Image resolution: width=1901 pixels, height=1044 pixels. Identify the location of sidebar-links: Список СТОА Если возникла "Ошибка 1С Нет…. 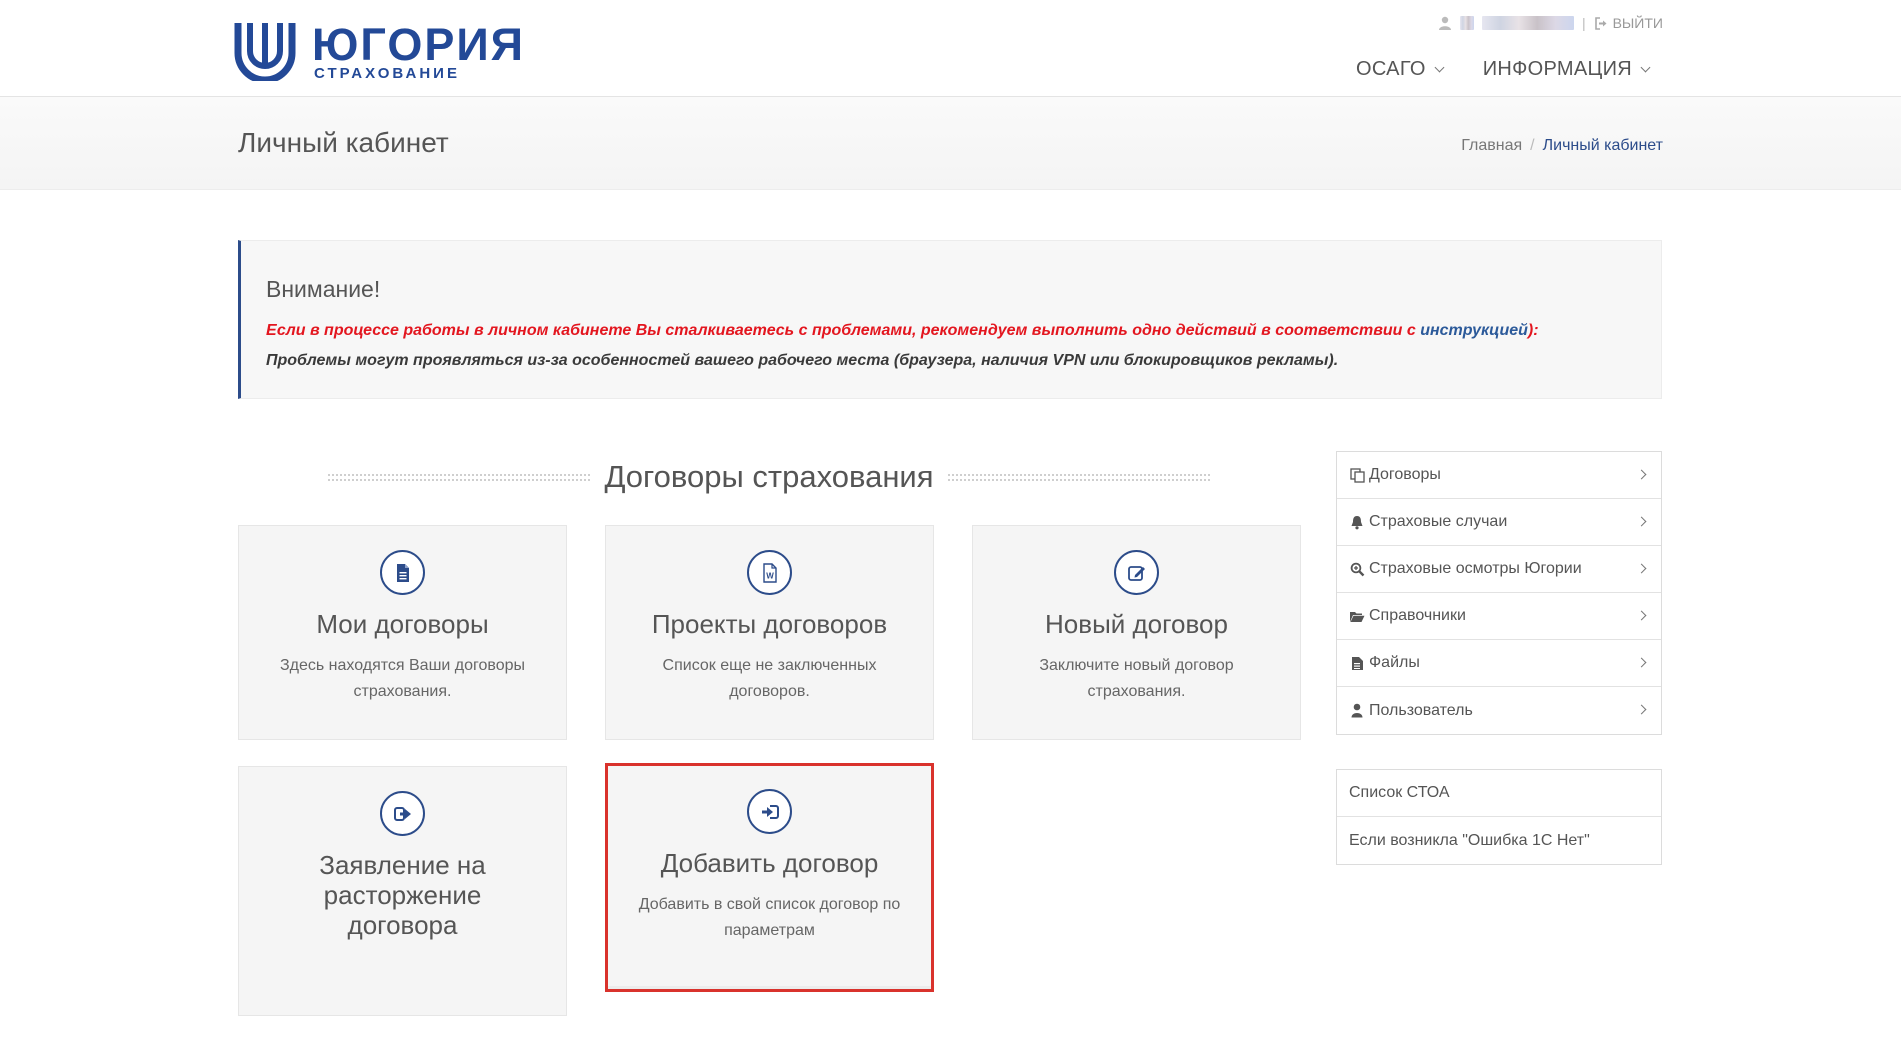
(1499, 817).